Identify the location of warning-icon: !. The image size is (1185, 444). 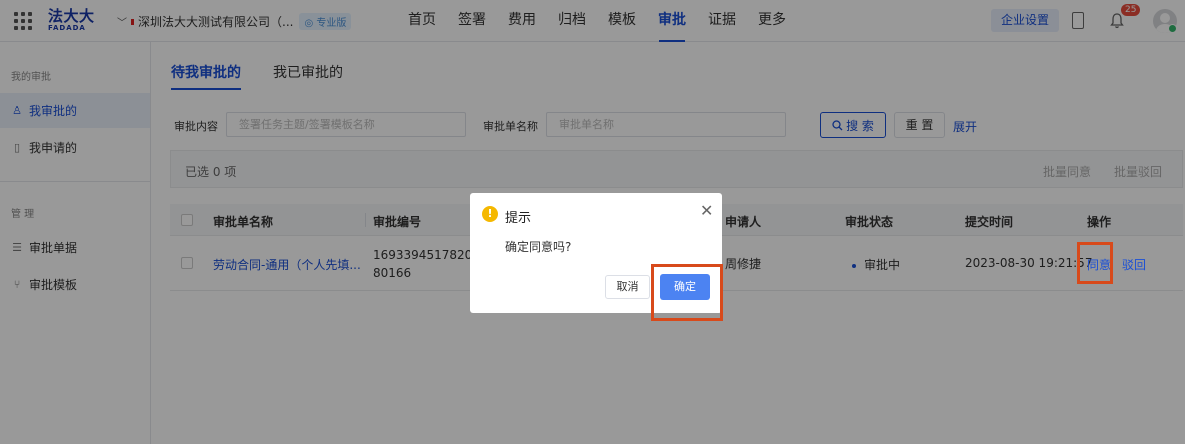
(490, 214).